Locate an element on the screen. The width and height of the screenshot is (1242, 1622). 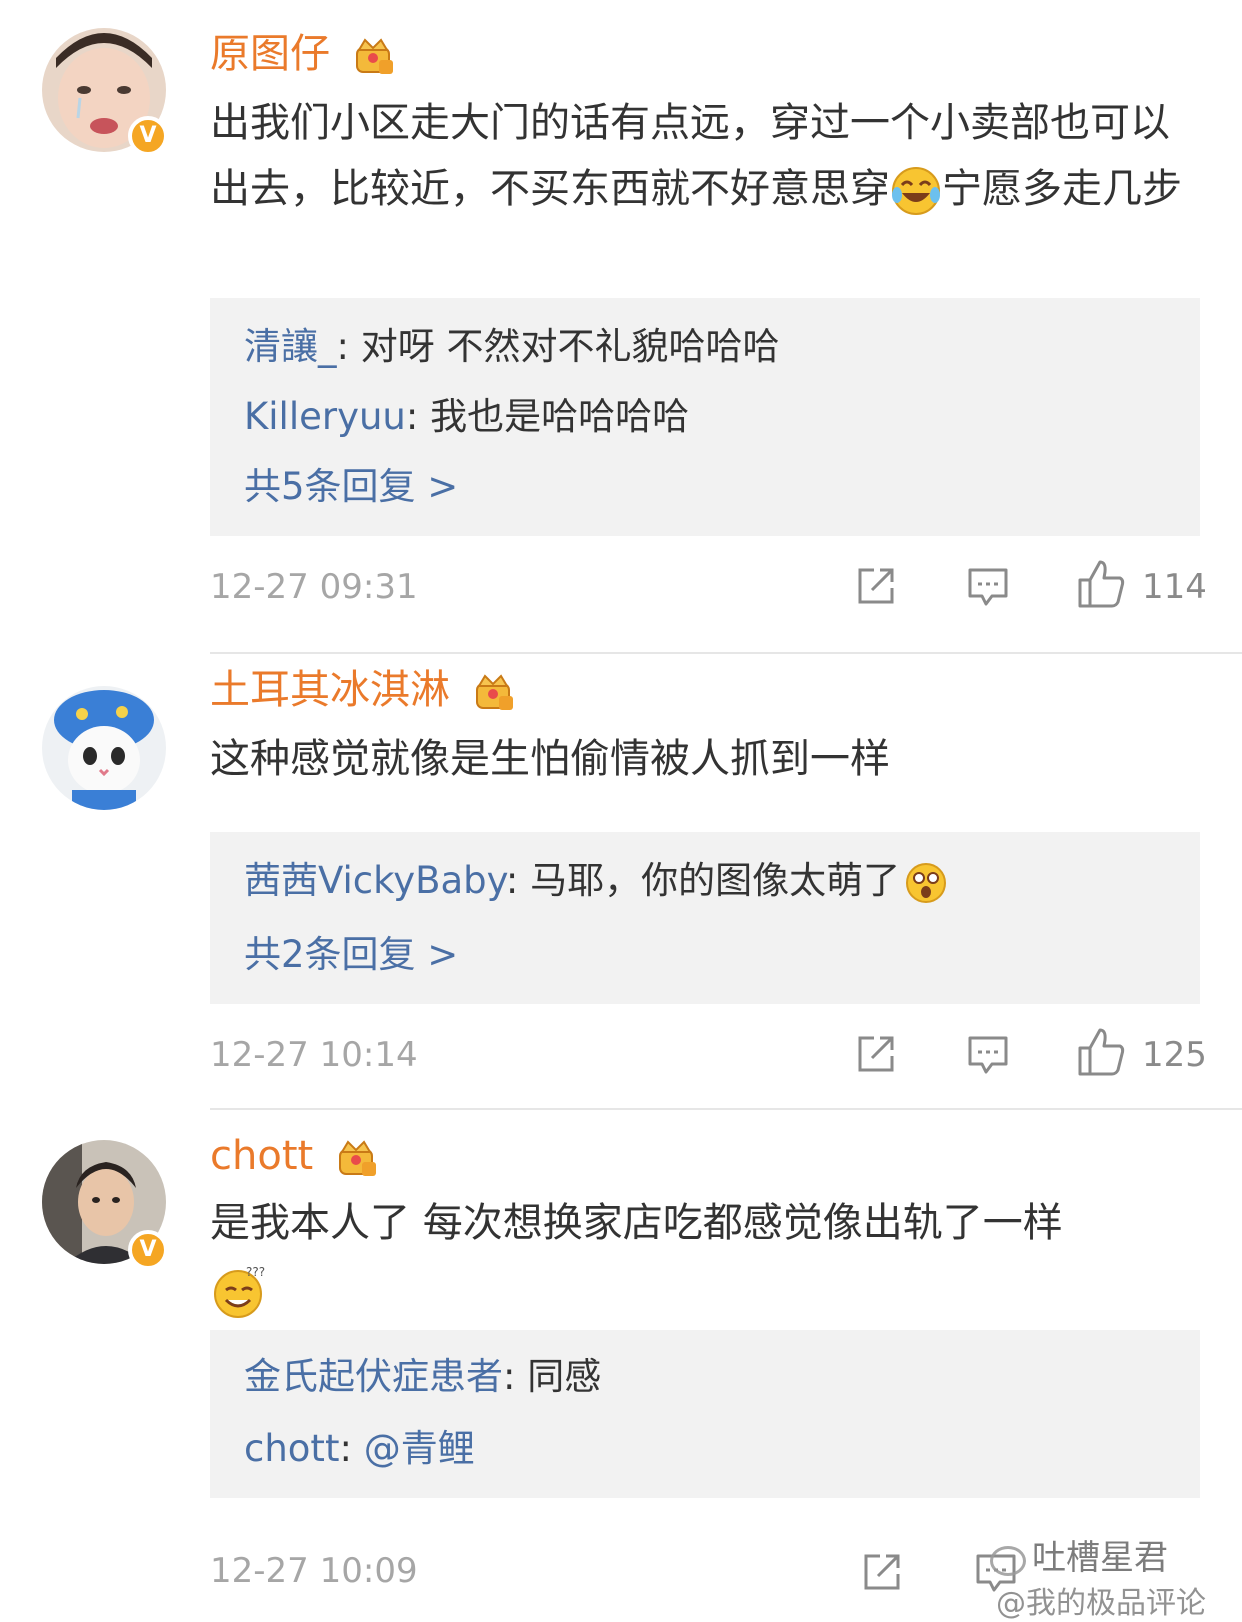
reply-item: 金氏起伏症患者: 同感 is located at coordinates (422, 1377).